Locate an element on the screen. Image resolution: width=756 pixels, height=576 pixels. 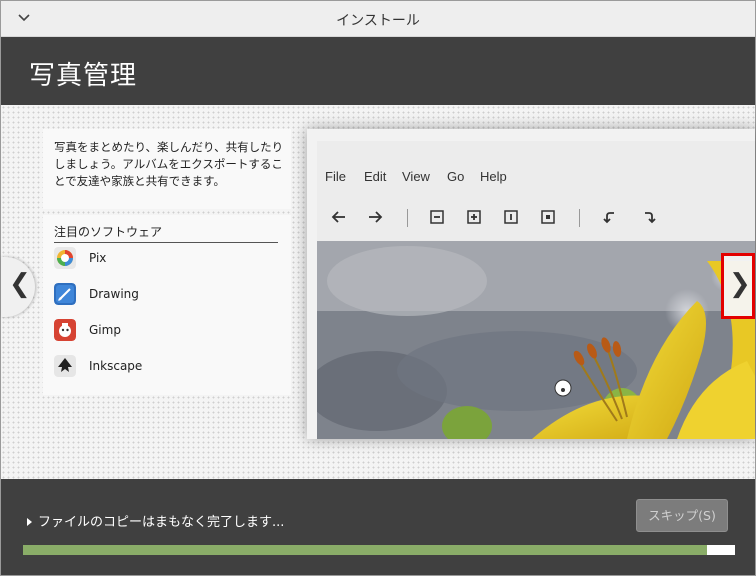
app-label-pix: Pix is located at coordinates (98, 258).